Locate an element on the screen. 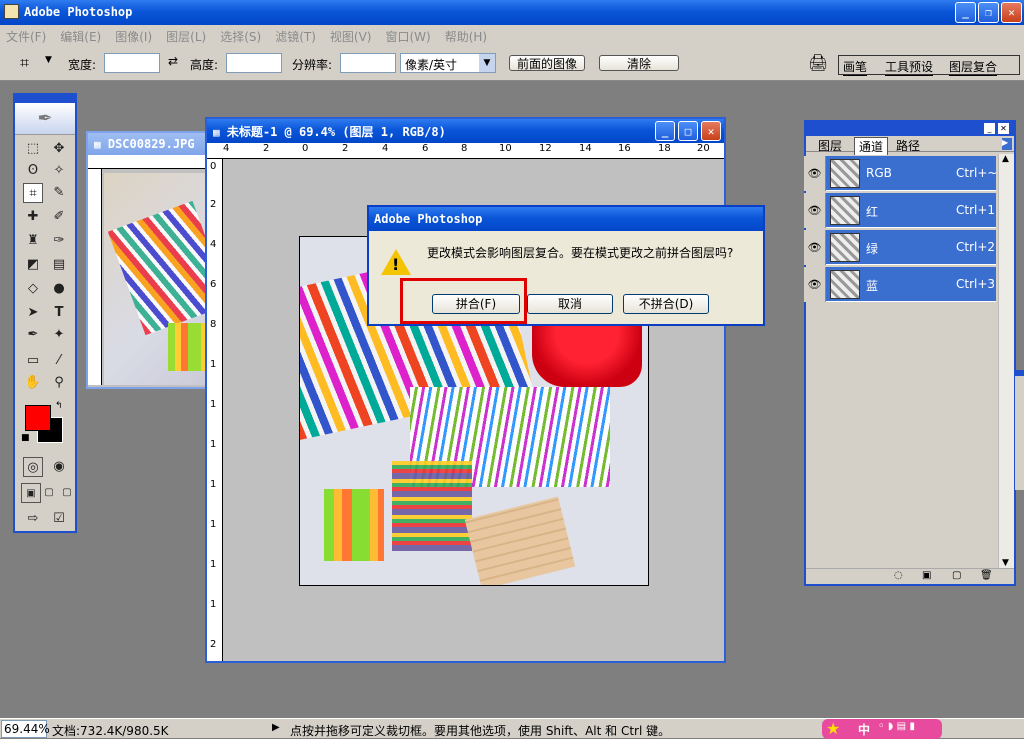  crop-icon: ⌗ is located at coordinates (33, 193).